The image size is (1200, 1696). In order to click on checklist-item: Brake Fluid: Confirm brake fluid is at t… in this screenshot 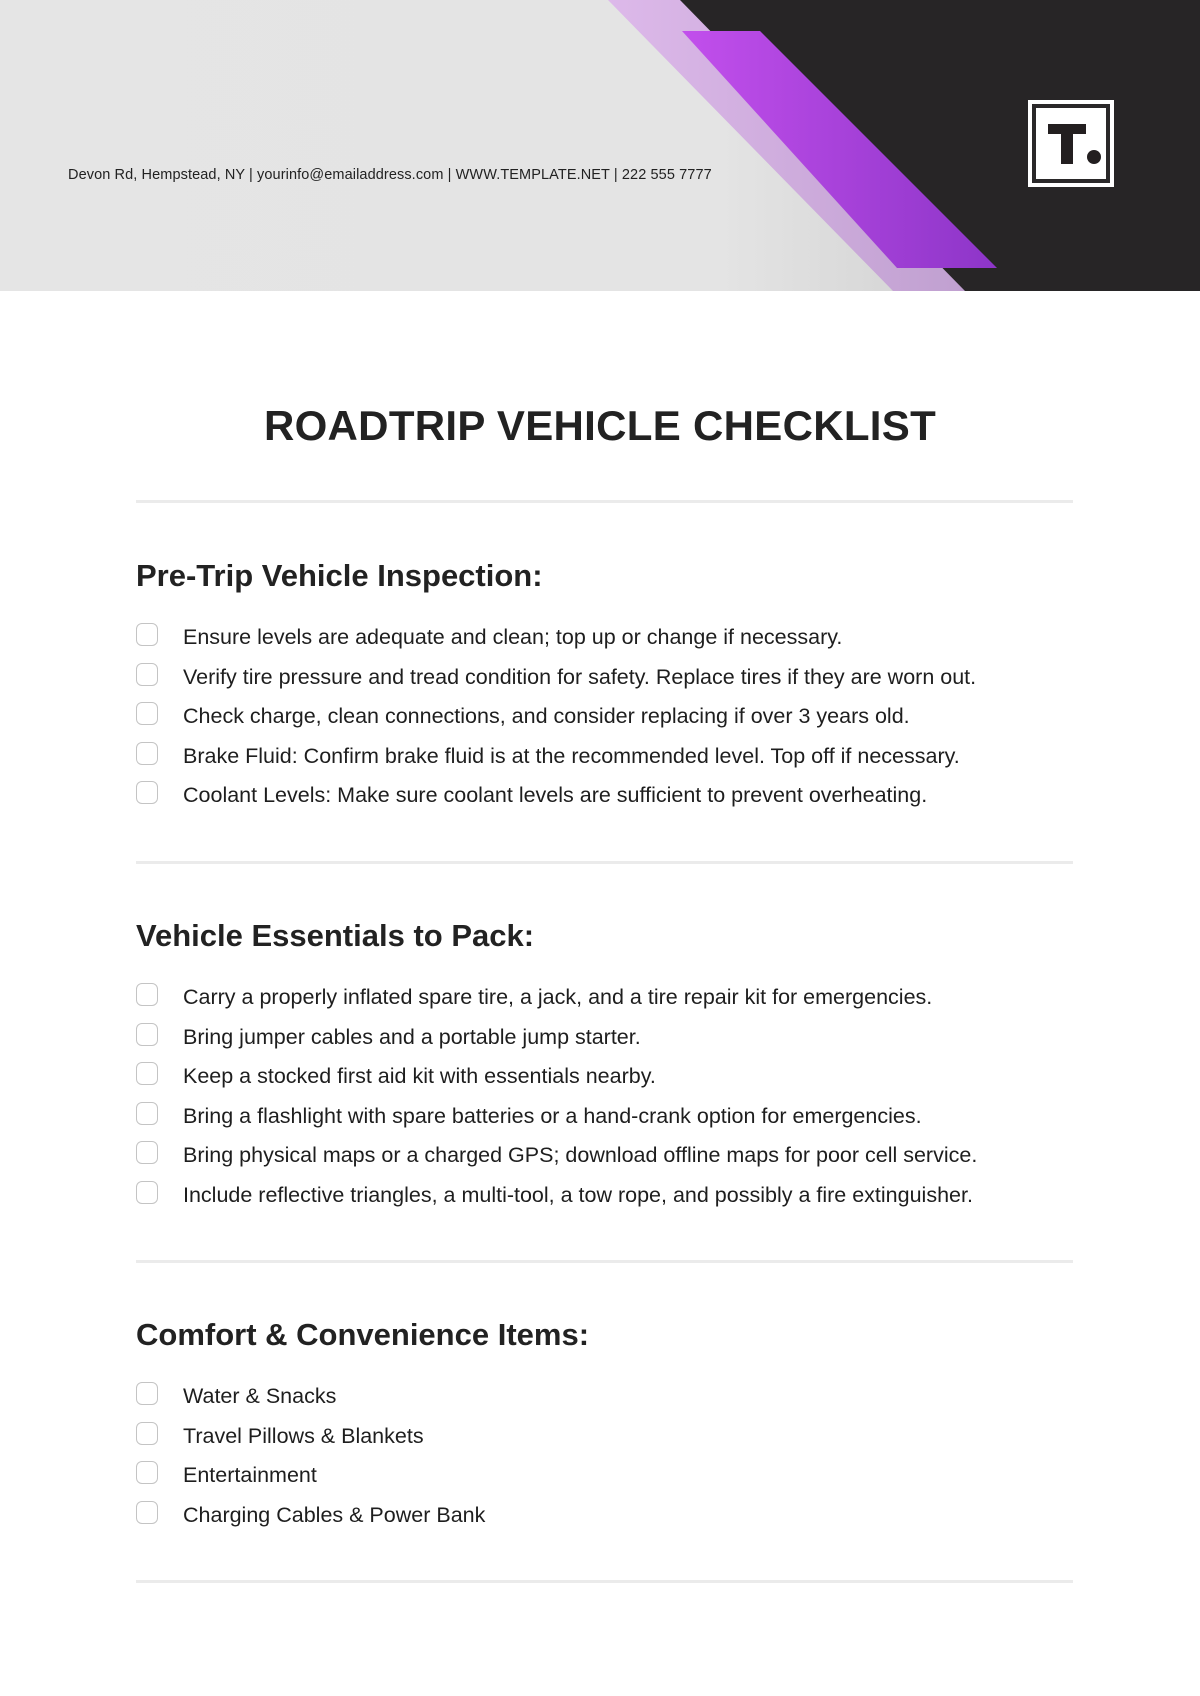, I will do `click(616, 757)`.